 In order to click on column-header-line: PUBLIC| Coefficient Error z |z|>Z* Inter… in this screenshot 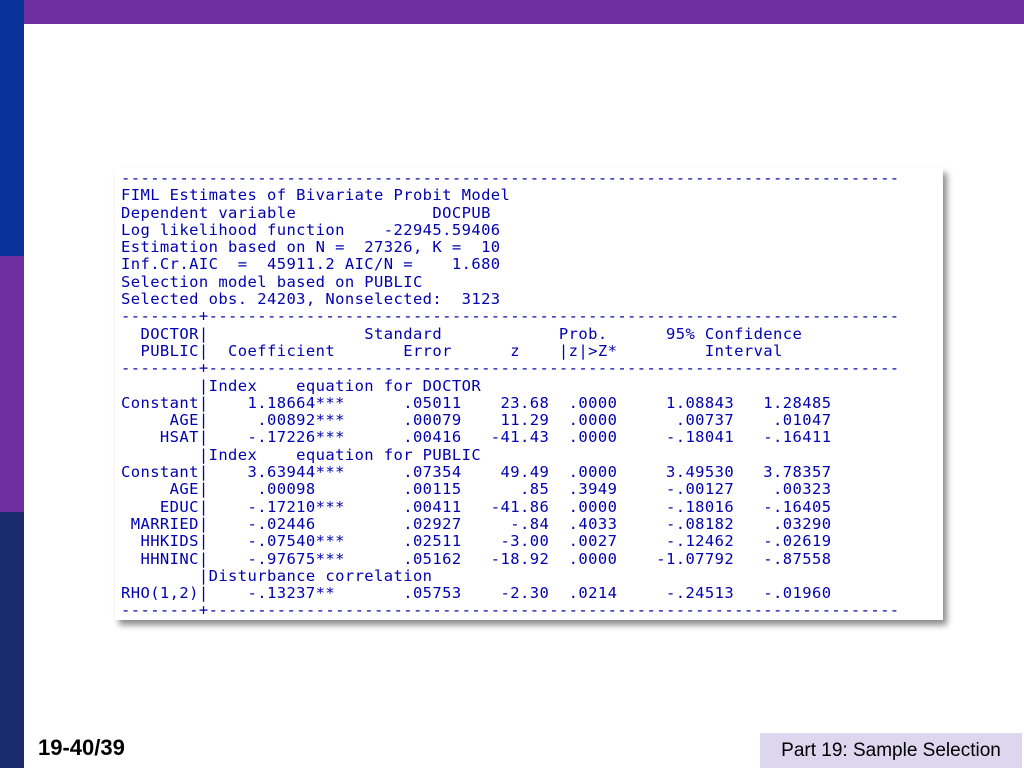, I will do `click(452, 350)`.